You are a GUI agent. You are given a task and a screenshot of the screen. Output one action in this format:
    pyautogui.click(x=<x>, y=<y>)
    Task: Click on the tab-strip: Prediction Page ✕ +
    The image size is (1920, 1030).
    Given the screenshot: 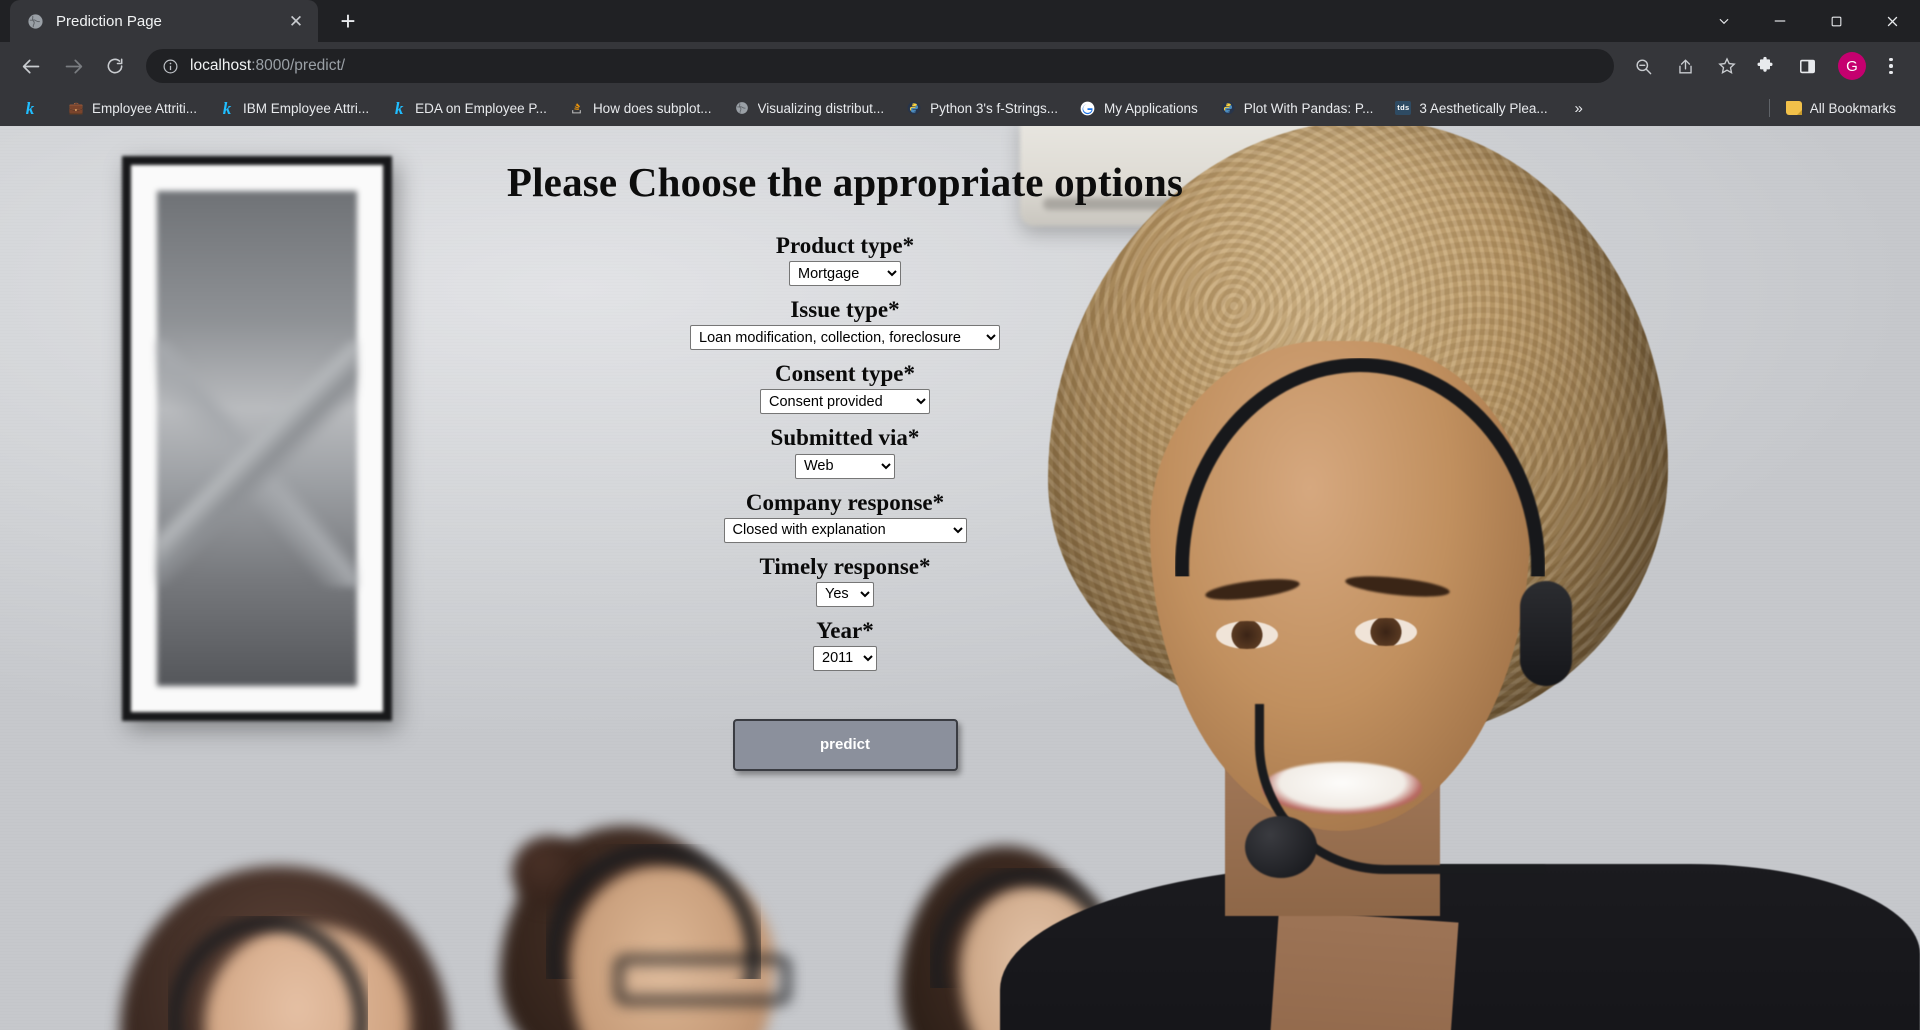 What is the action you would take?
    pyautogui.click(x=960, y=21)
    